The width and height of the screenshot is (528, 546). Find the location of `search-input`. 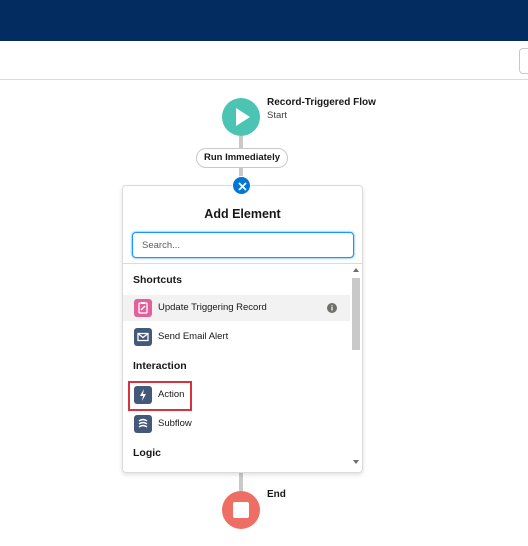

search-input is located at coordinates (243, 245).